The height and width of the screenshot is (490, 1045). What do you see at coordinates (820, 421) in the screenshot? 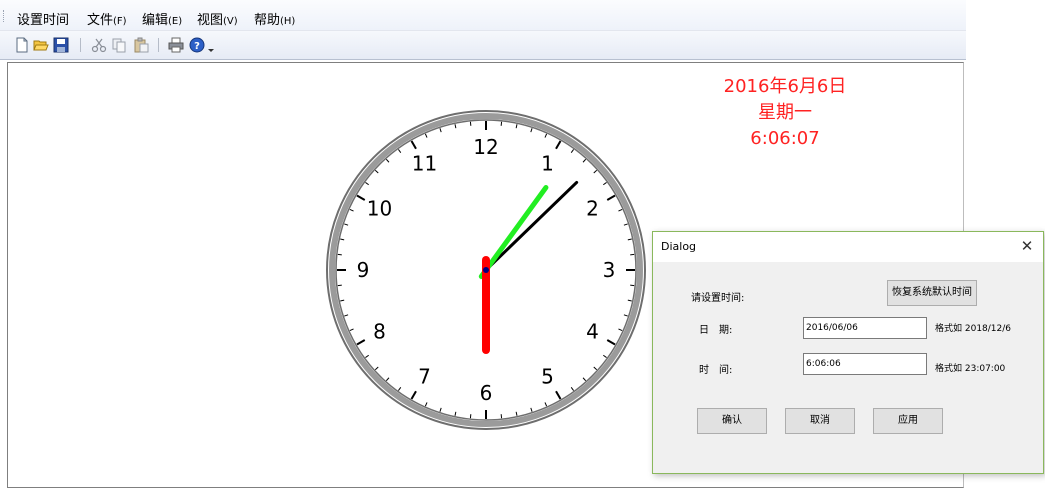
I see `cancel-button: 取消` at bounding box center [820, 421].